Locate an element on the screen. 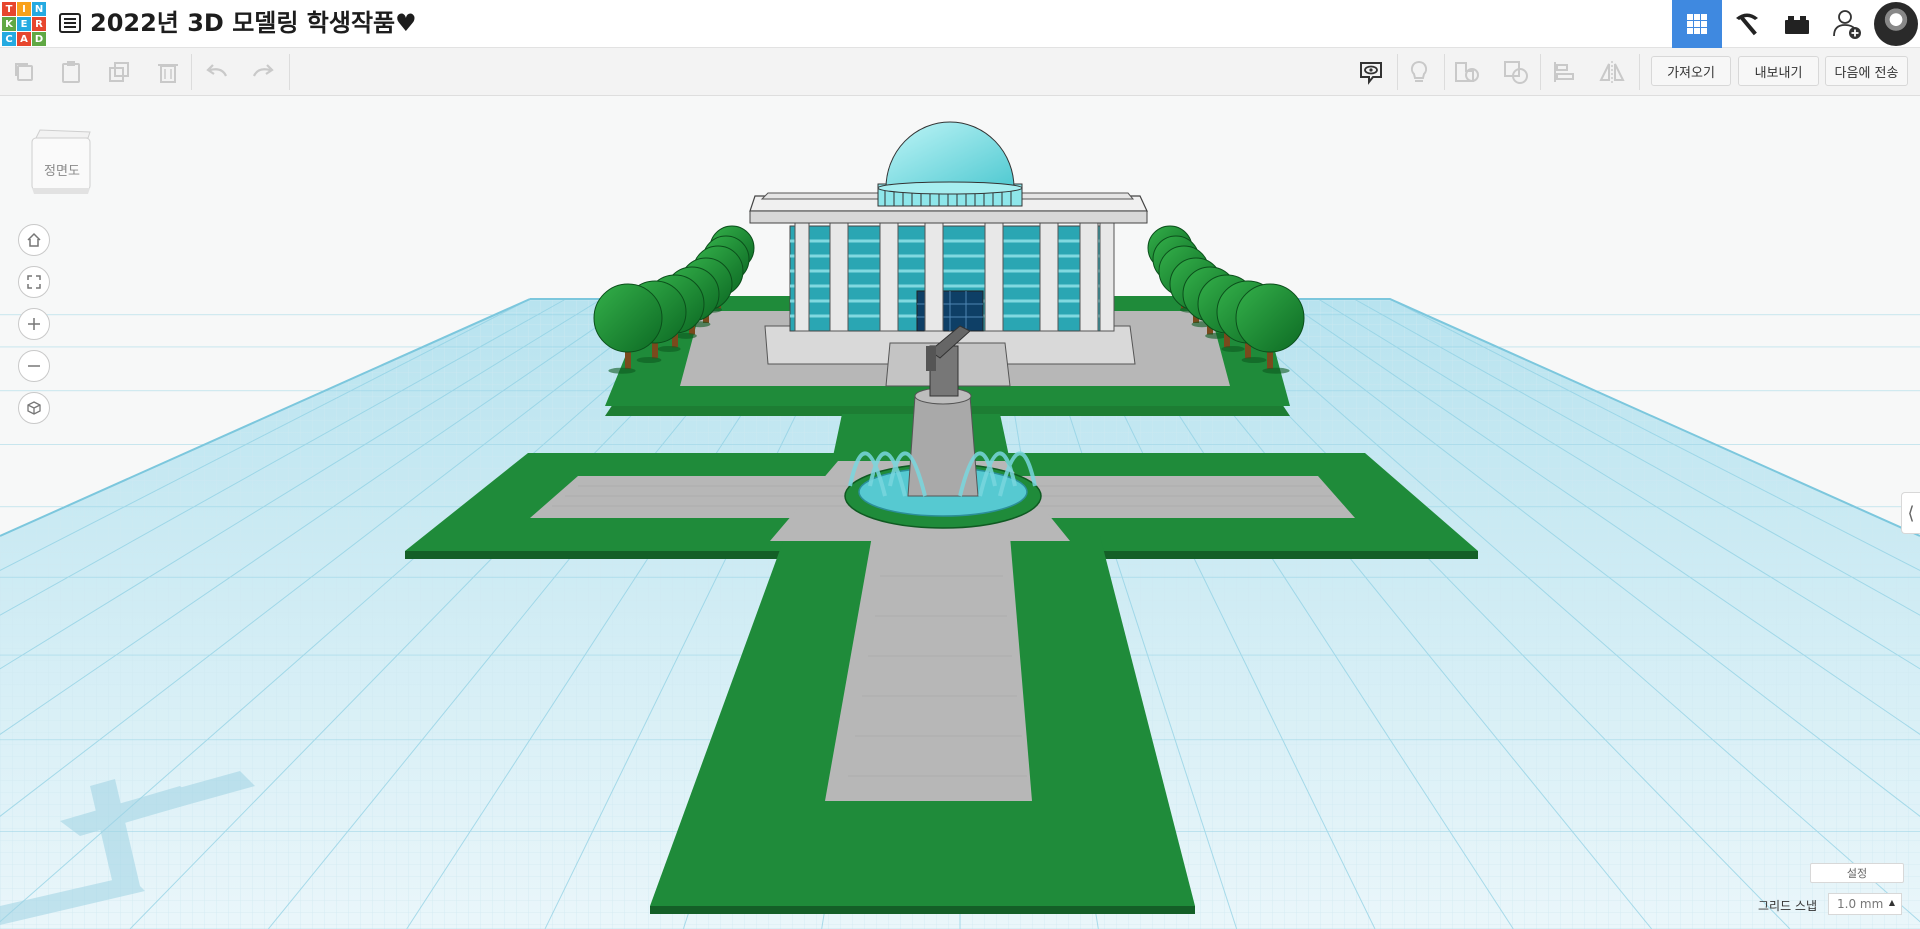 The image size is (1920, 929). 3d-design-view-button is located at coordinates (1697, 24).